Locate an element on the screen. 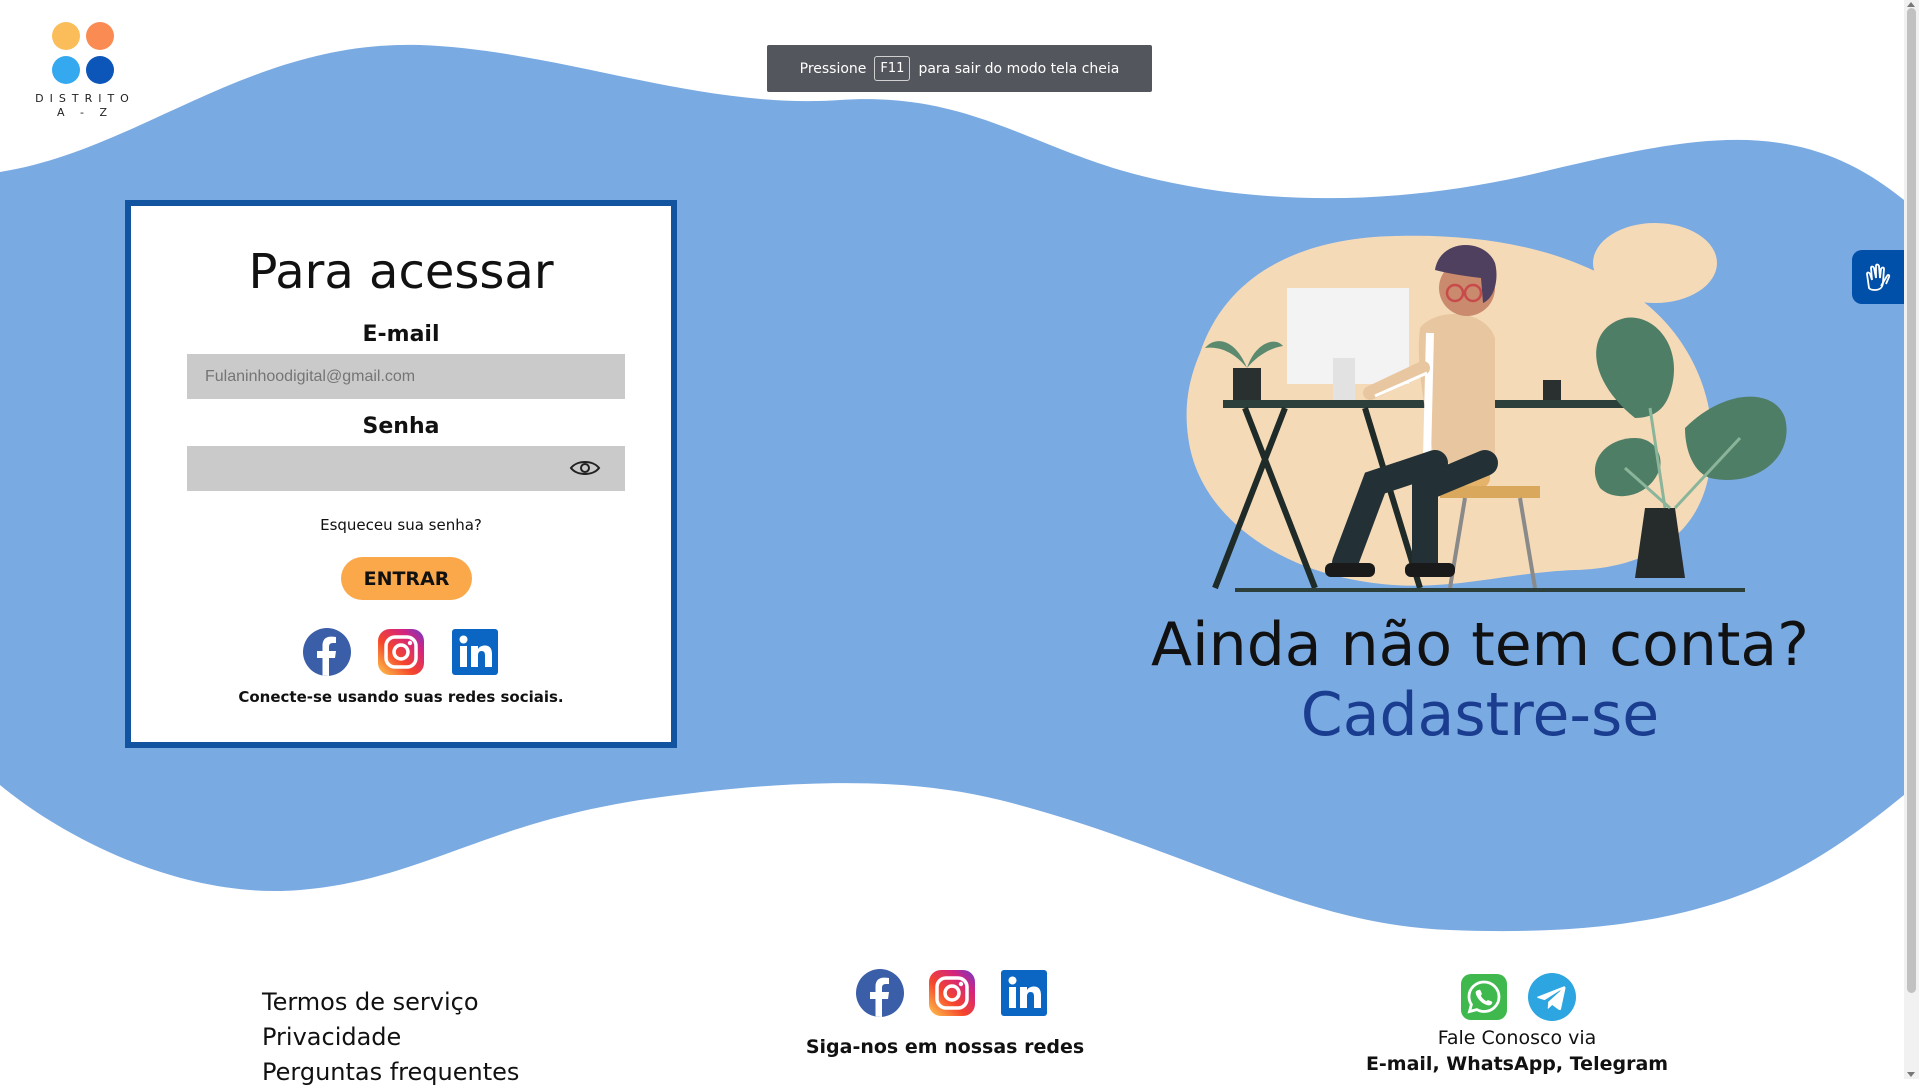 The image size is (1919, 1090). page-scrollbar is located at coordinates (1911, 539).